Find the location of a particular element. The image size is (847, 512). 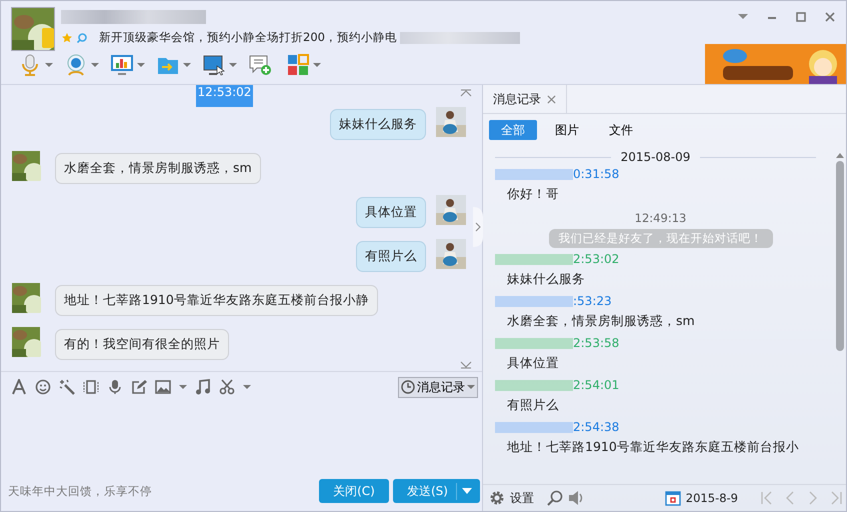

message-time: 2:54:01 is located at coordinates (596, 385).